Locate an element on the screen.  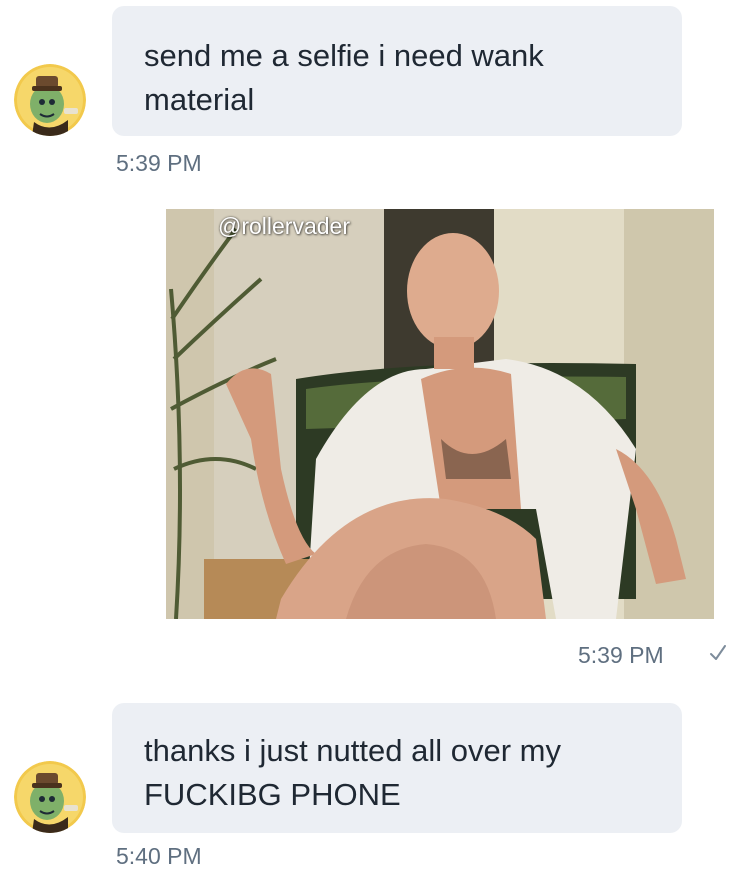
message-text-line: send me a selfie i need wank is located at coordinates (413, 56).